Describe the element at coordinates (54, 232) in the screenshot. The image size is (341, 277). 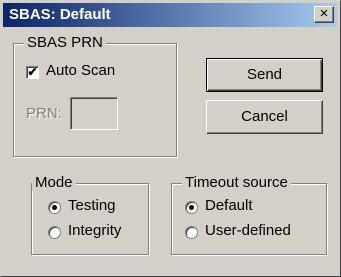
I see `mode-radio-integrity` at that location.